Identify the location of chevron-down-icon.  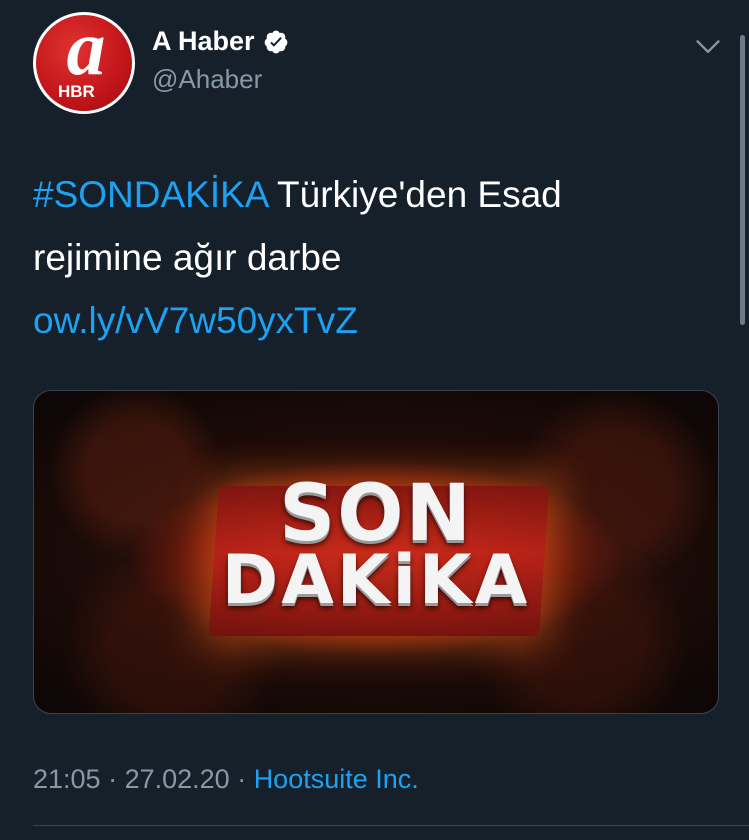
(708, 46).